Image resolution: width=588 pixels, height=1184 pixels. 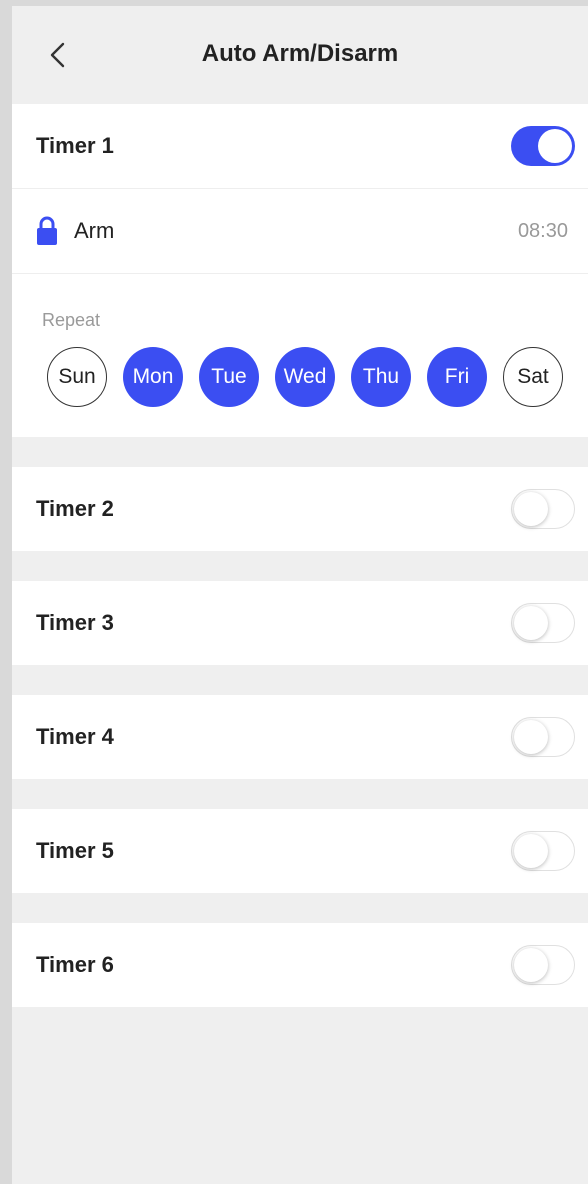 I want to click on day-sun: Sun, so click(x=77, y=377).